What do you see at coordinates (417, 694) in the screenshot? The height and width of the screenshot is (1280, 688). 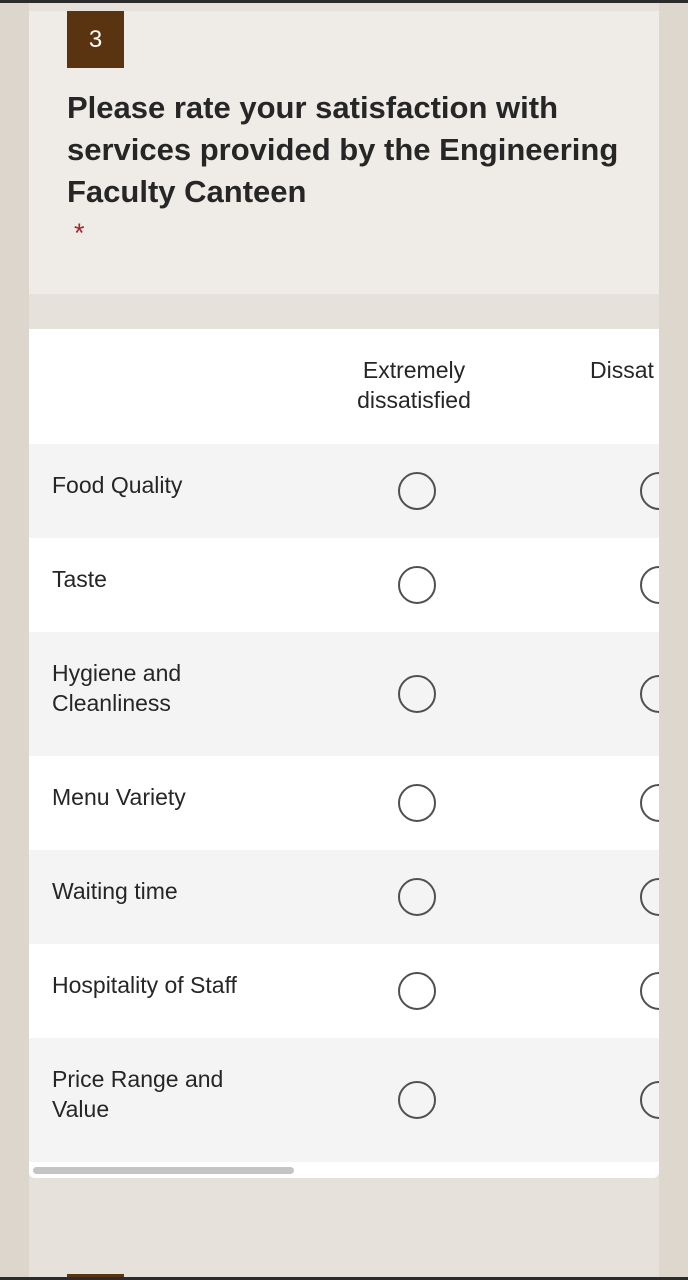 I see `radio-hygiene-extremely-dissatisfied` at bounding box center [417, 694].